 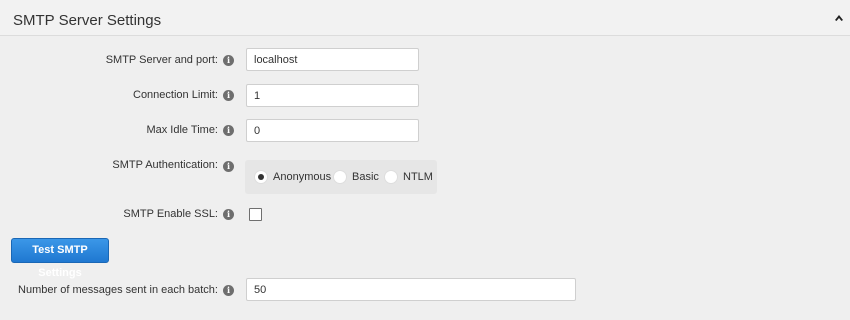 What do you see at coordinates (365, 177) in the screenshot?
I see `radio-label-basic: Basic` at bounding box center [365, 177].